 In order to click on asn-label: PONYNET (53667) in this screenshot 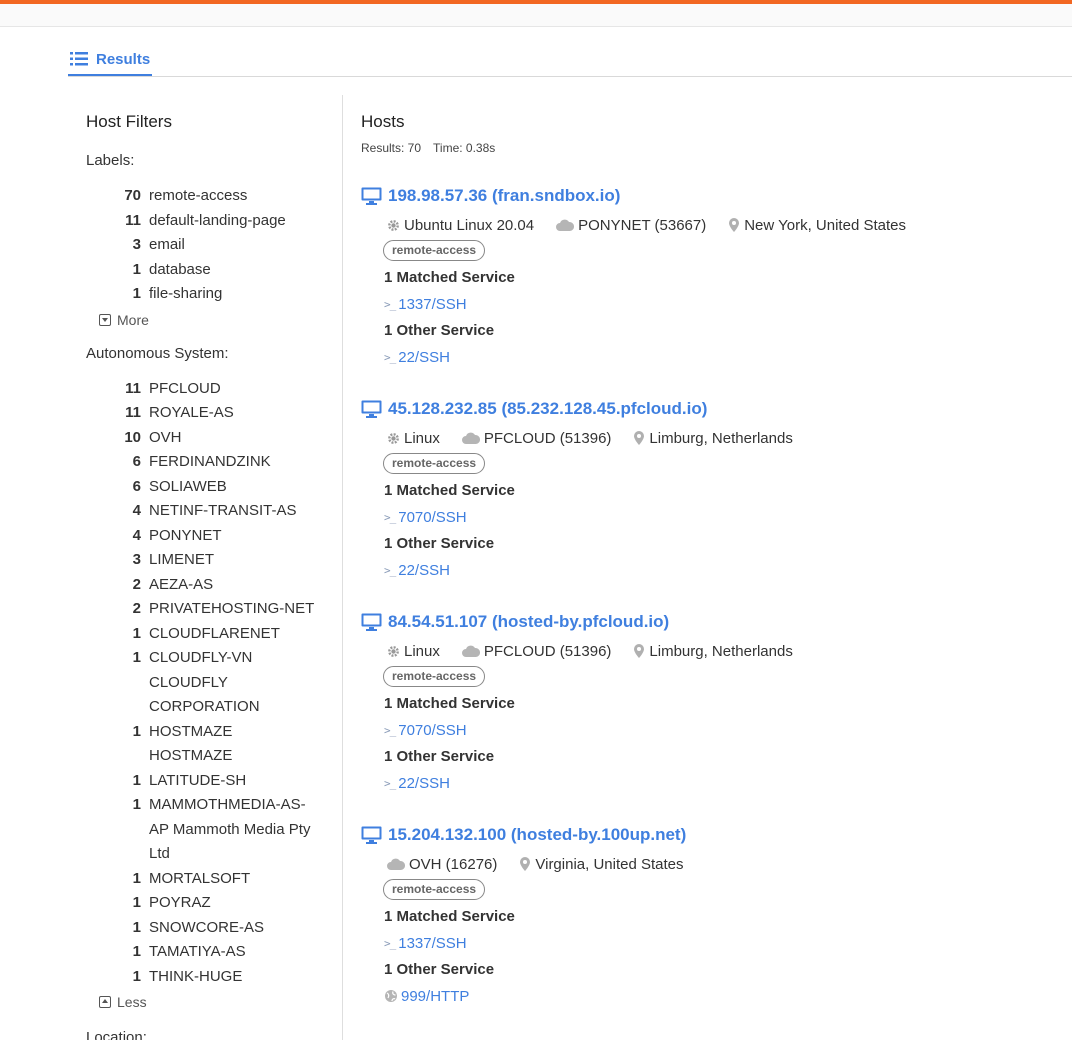, I will do `click(642, 225)`.